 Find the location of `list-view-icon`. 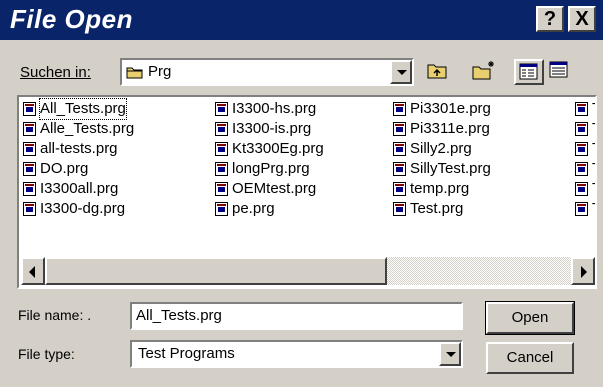

list-view-icon is located at coordinates (528, 71).